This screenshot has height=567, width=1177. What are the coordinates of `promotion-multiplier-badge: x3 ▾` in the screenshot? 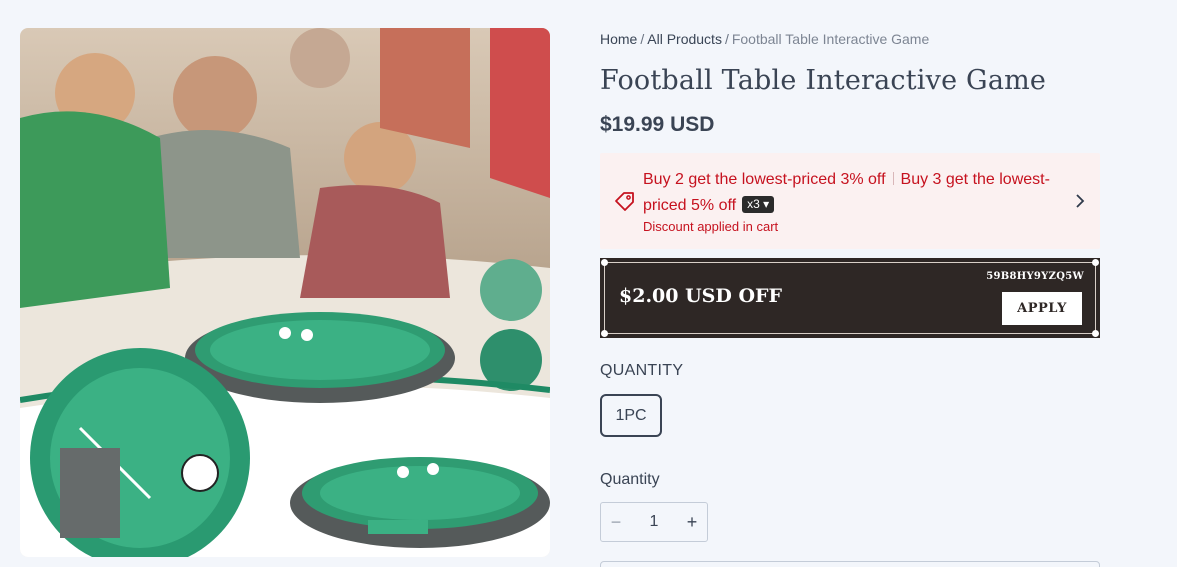 It's located at (758, 204).